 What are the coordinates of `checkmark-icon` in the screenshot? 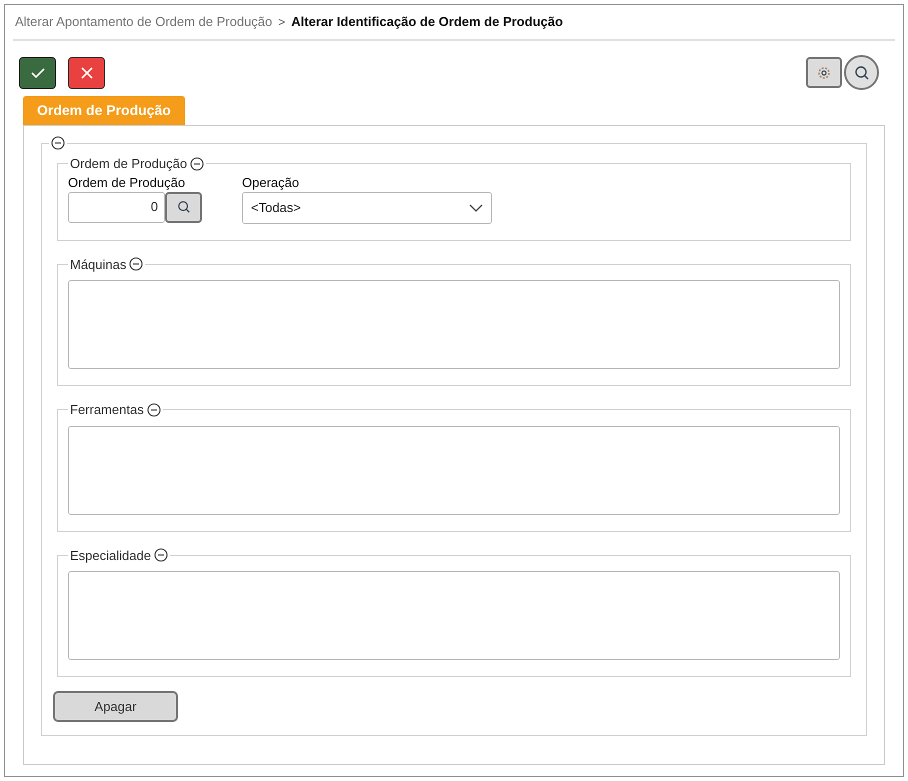 It's located at (37, 72).